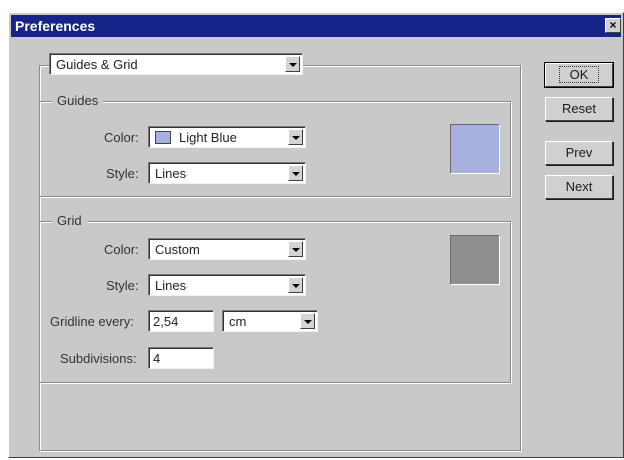 This screenshot has height=460, width=624. What do you see at coordinates (122, 173) in the screenshot?
I see `guides-style-label: Style:` at bounding box center [122, 173].